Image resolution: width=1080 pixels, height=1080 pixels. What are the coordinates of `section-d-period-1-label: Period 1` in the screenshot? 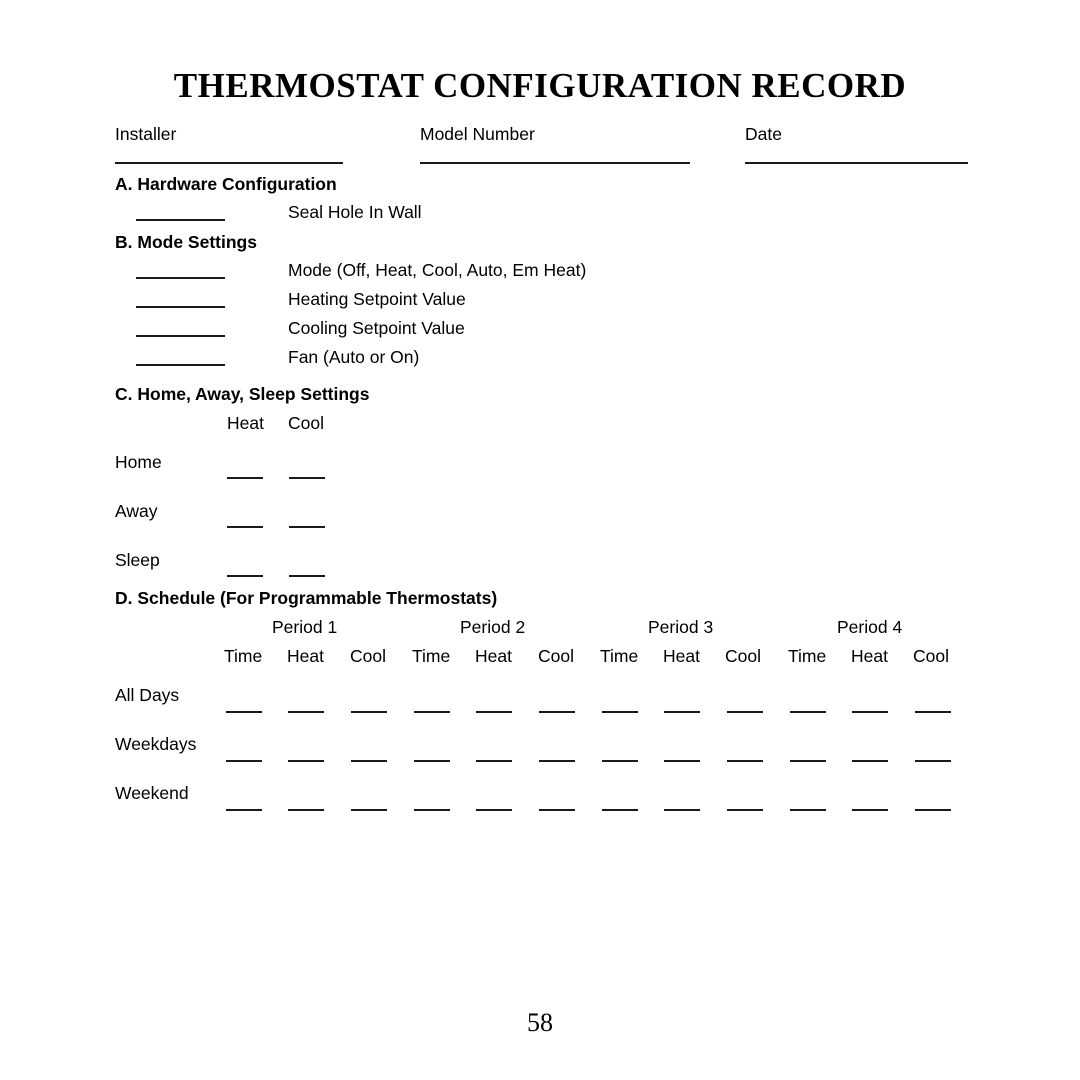 It's located at (305, 627).